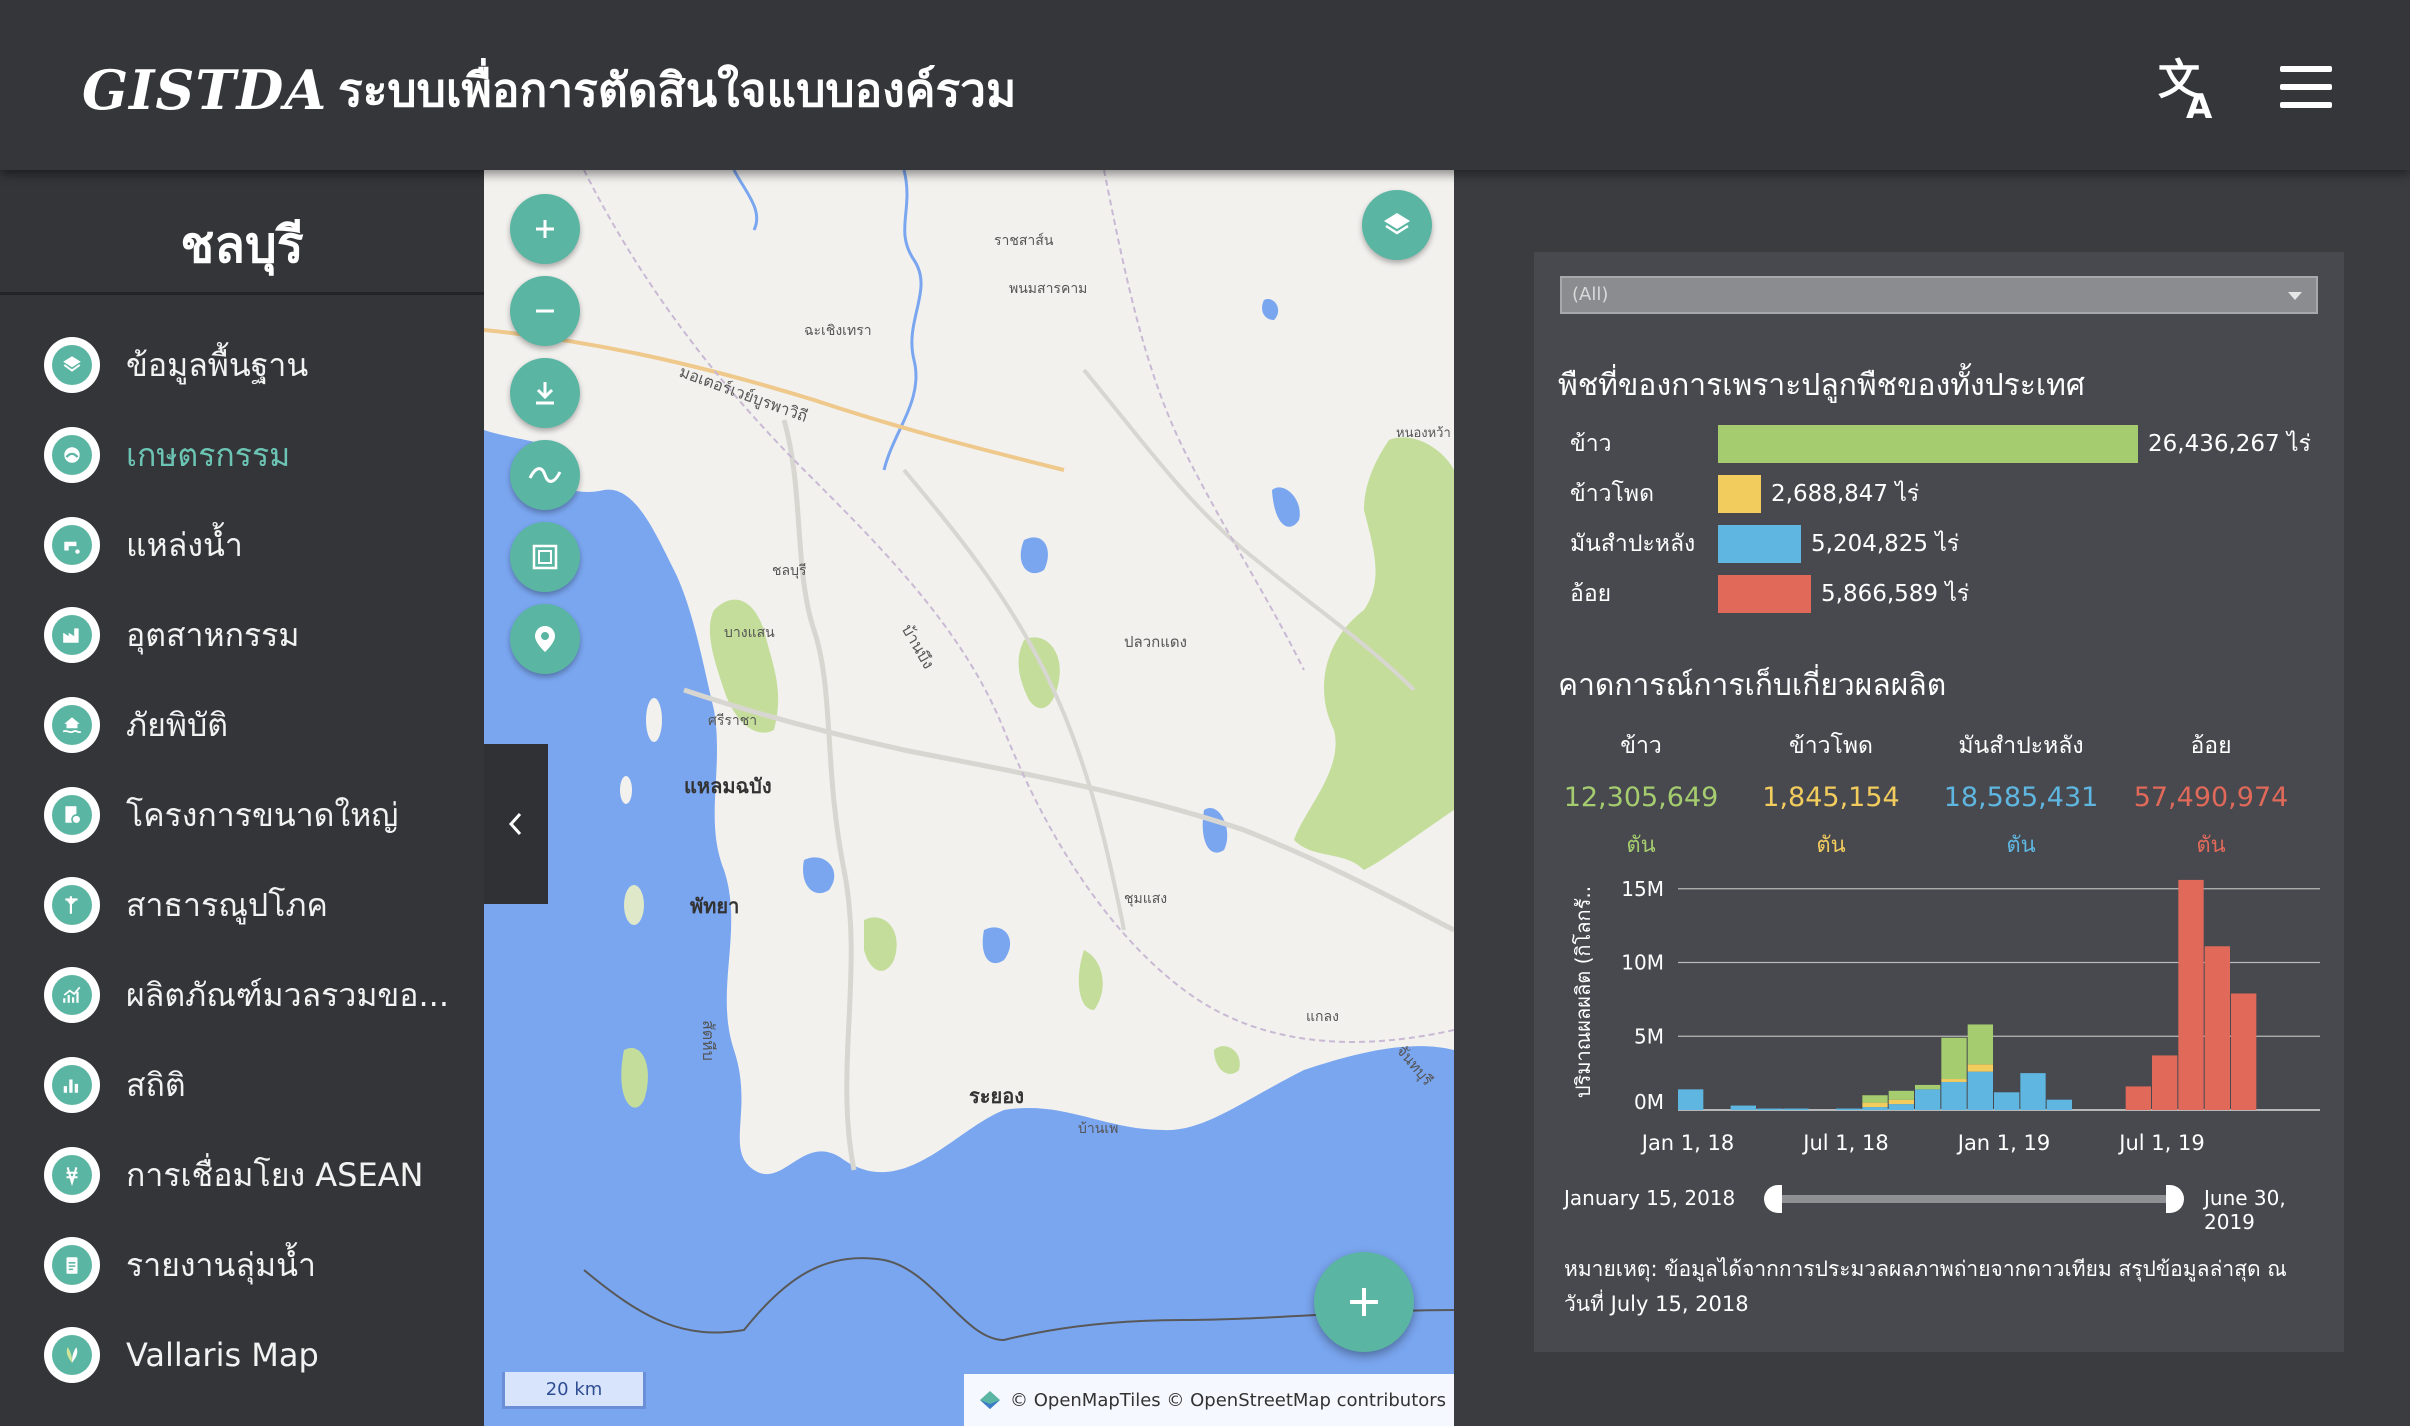 The image size is (2410, 1426). What do you see at coordinates (222, 1355) in the screenshot?
I see `sidebar-item-label: Vallaris Map` at bounding box center [222, 1355].